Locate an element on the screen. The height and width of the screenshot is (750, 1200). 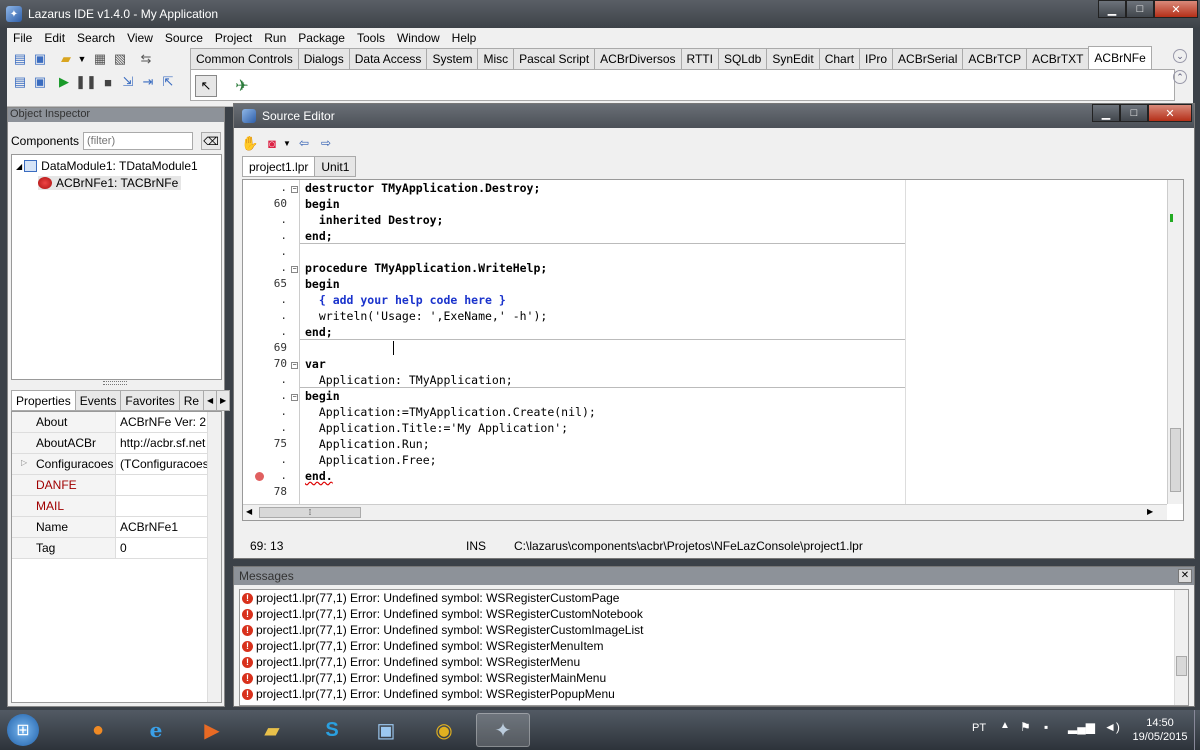
menu-help: Help is located at coordinates (464, 38).